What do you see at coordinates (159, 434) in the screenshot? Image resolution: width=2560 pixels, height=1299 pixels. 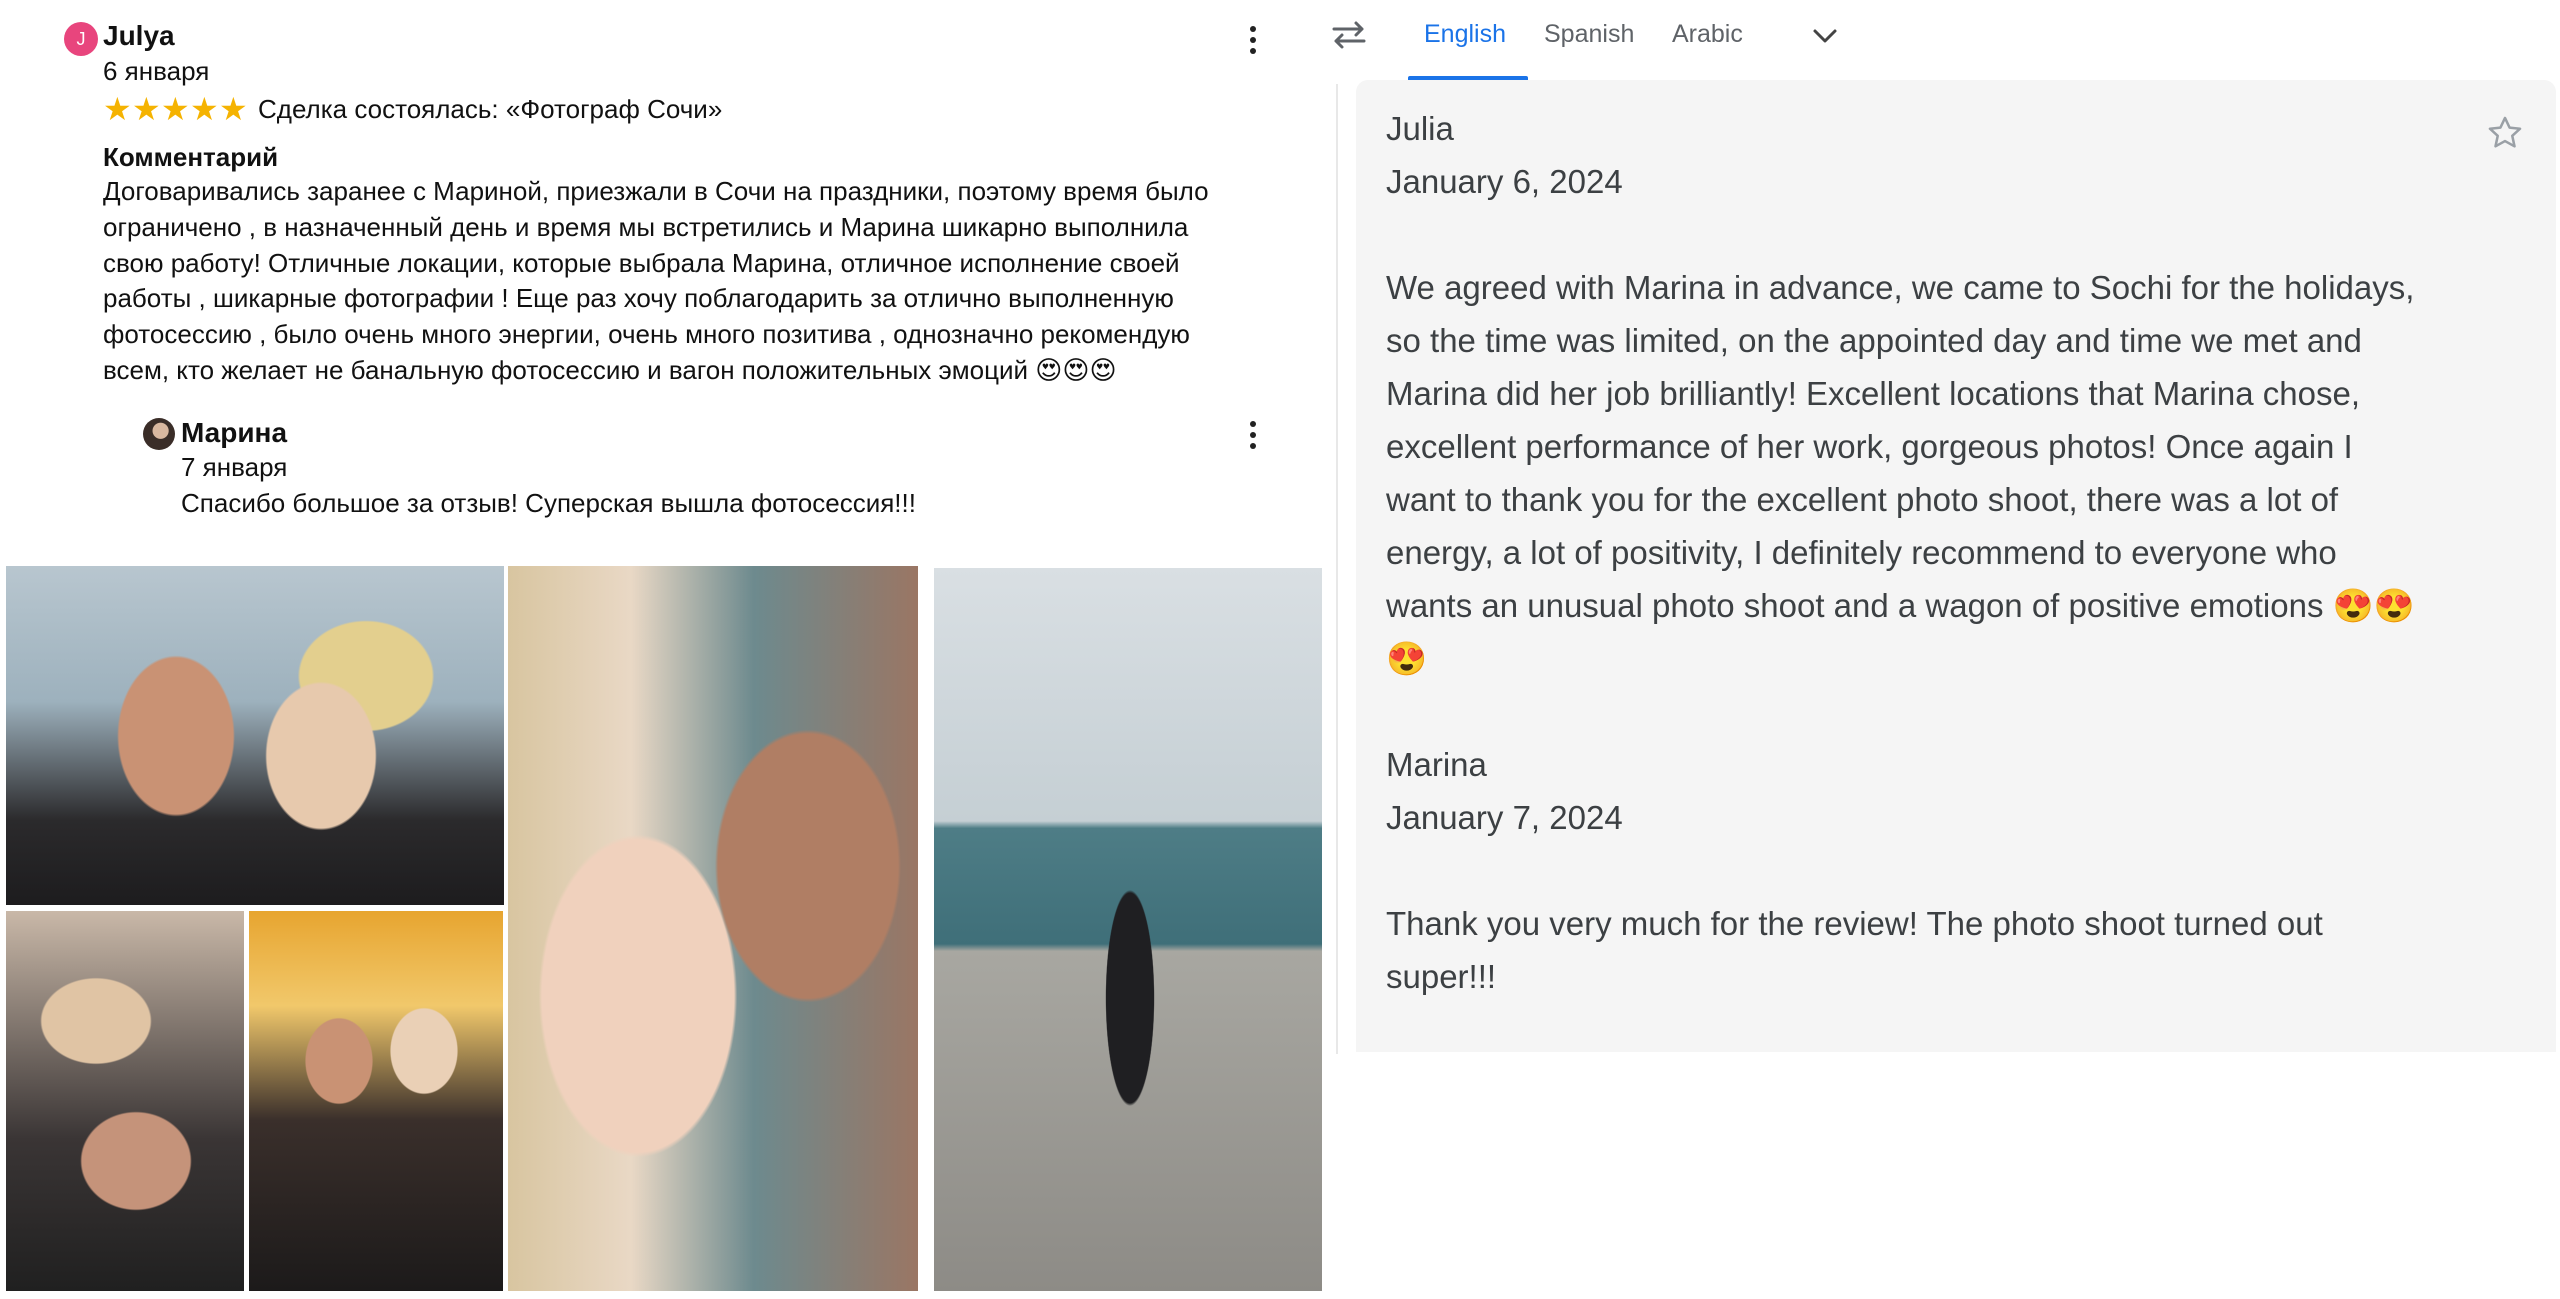 I see `reply-avatar` at bounding box center [159, 434].